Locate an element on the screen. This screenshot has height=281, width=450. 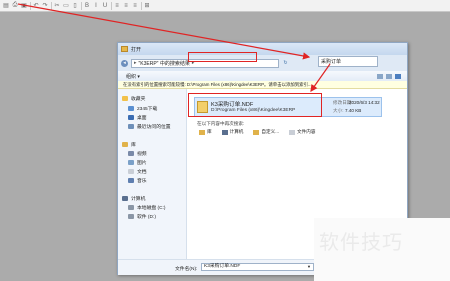
star-icon is located at coordinates (125, 98).